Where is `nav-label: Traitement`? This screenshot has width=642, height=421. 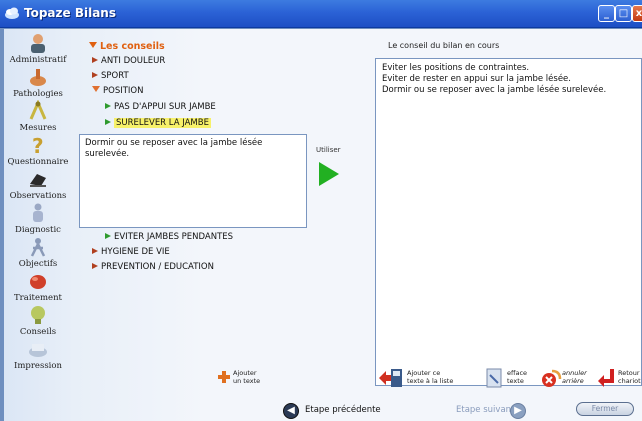
nav-label: Traitement is located at coordinates (38, 298).